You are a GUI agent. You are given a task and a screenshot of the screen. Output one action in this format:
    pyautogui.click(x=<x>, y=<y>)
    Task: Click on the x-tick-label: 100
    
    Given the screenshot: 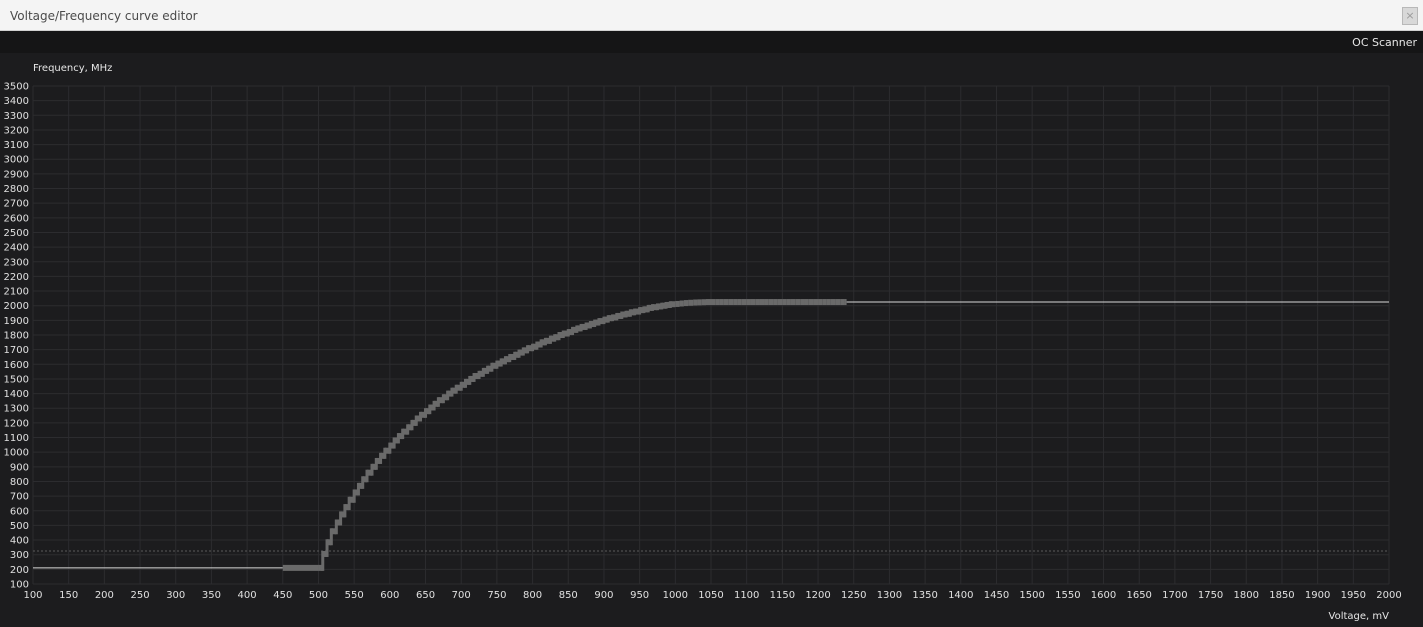 What is the action you would take?
    pyautogui.click(x=32, y=595)
    